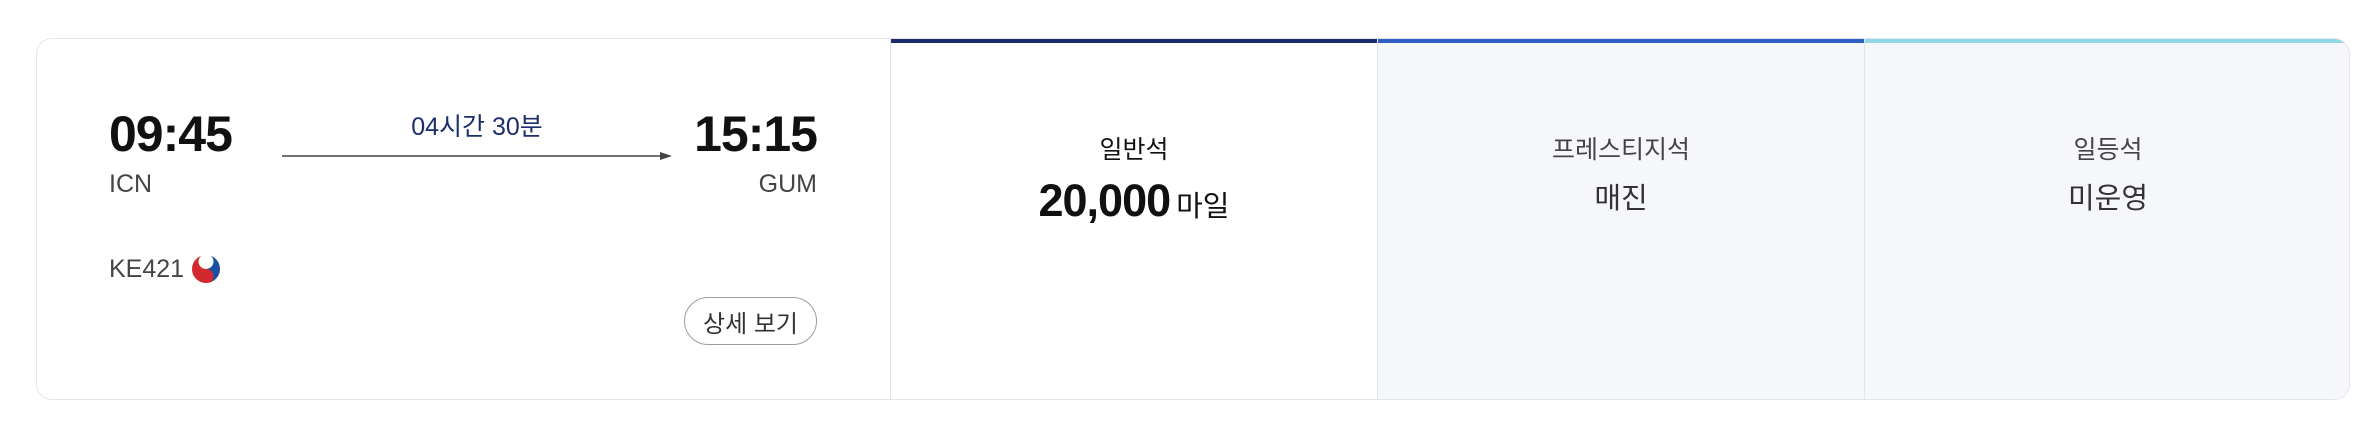 The image size is (2364, 432). I want to click on fare-economy-miles: 20,000, so click(1104, 200).